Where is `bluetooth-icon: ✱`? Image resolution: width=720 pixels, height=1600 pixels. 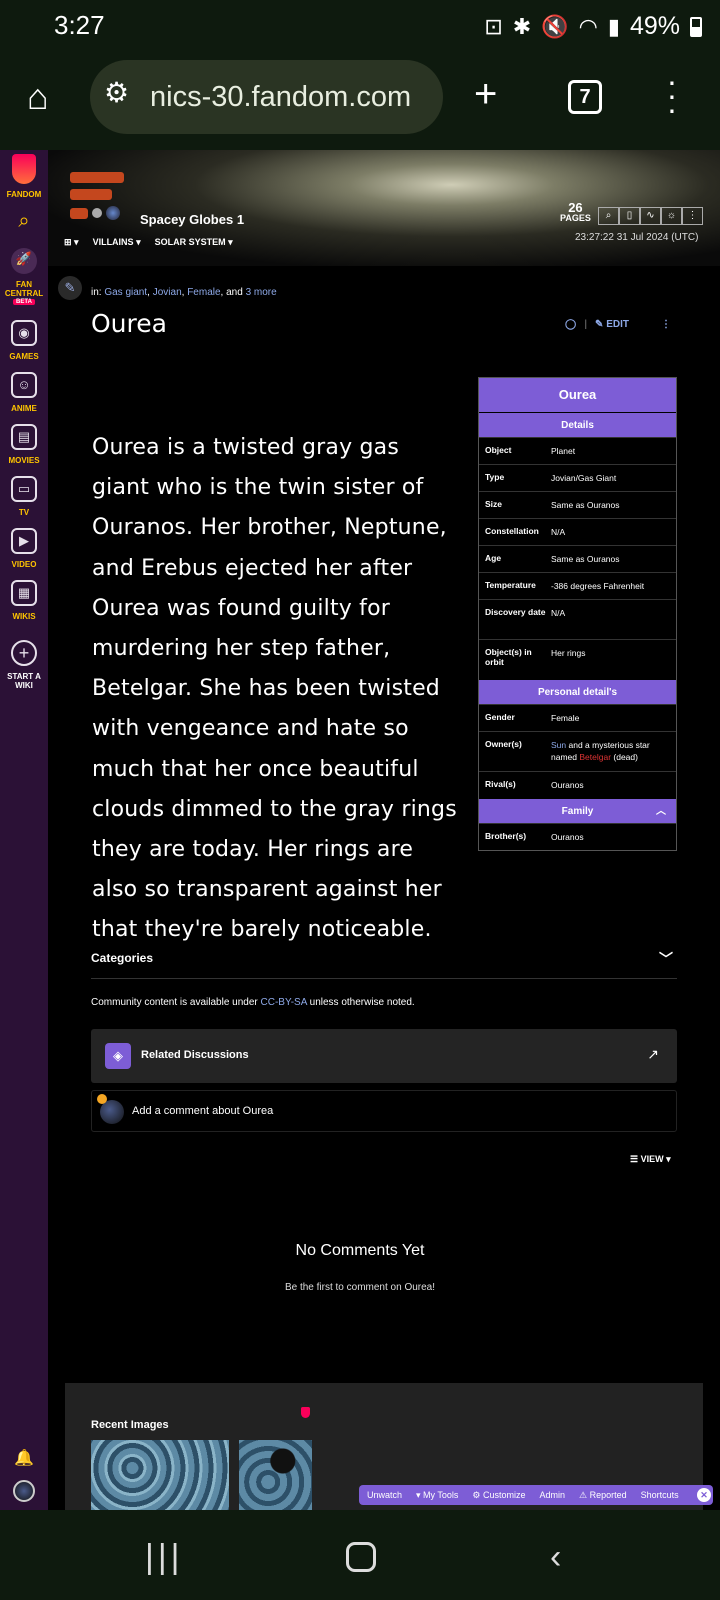 bluetooth-icon: ✱ is located at coordinates (522, 26).